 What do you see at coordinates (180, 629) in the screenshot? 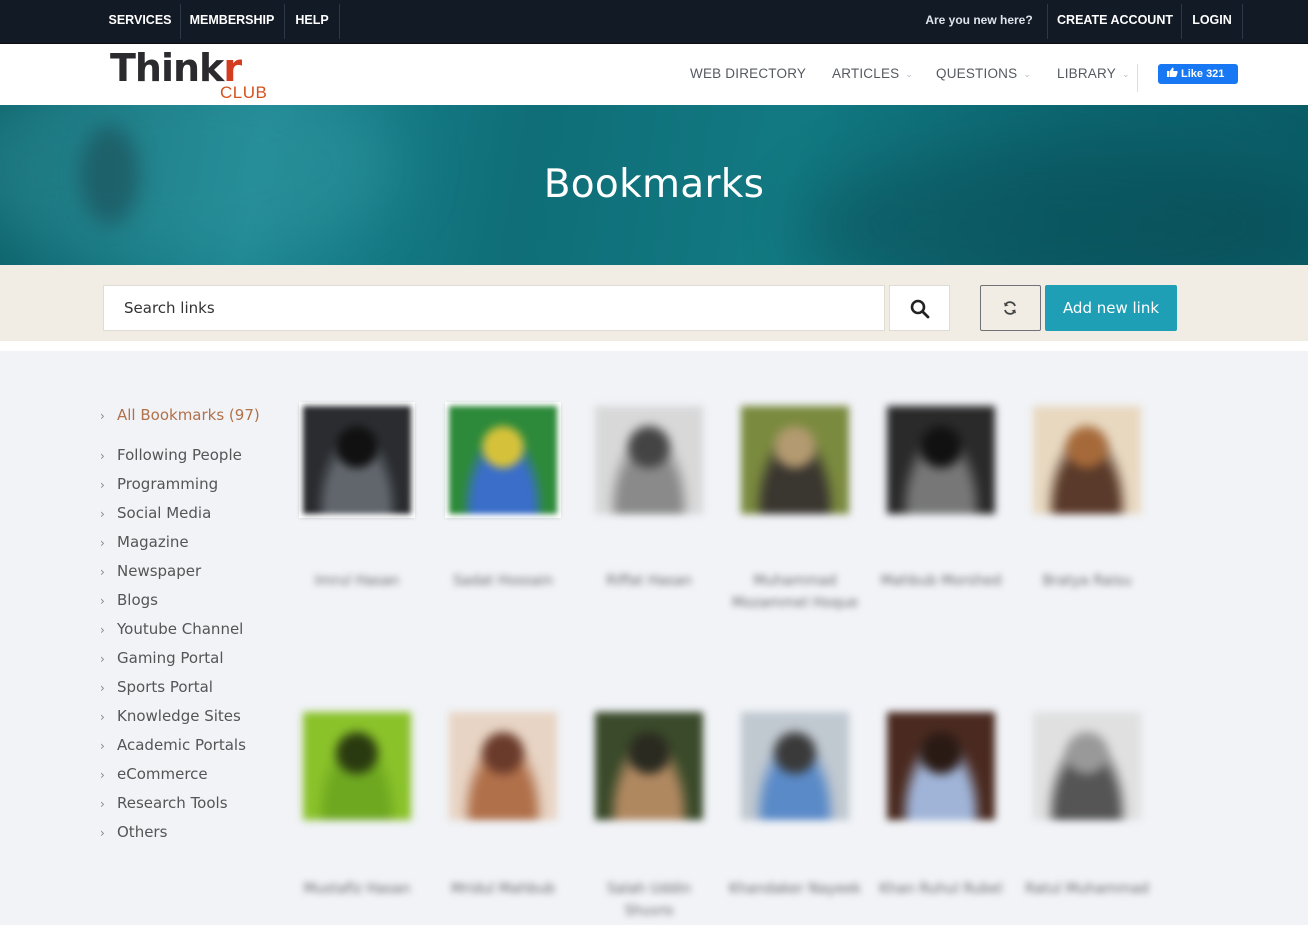
I see `sidebar-item-label: Youtube Channel` at bounding box center [180, 629].